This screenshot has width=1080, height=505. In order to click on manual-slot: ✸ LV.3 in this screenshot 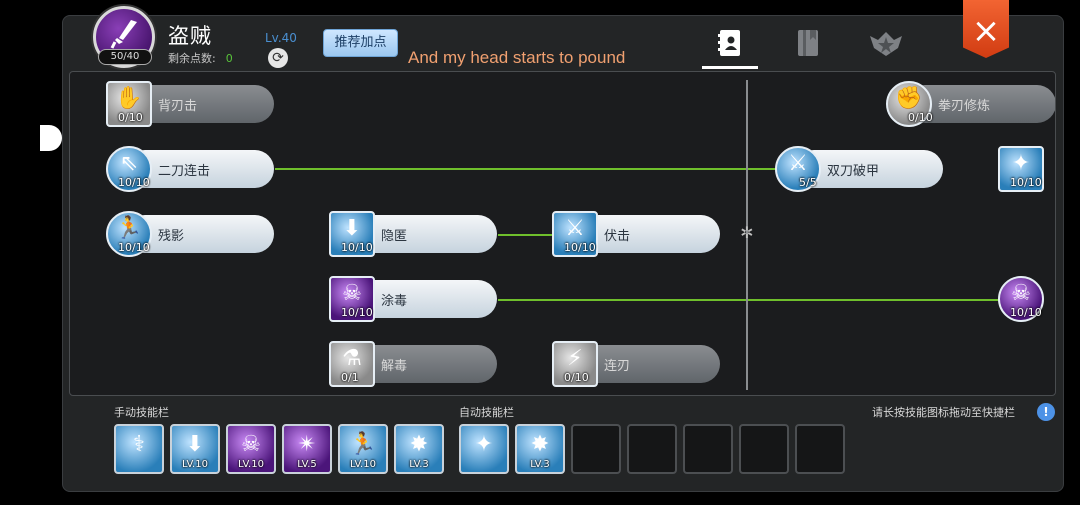, I will do `click(419, 449)`.